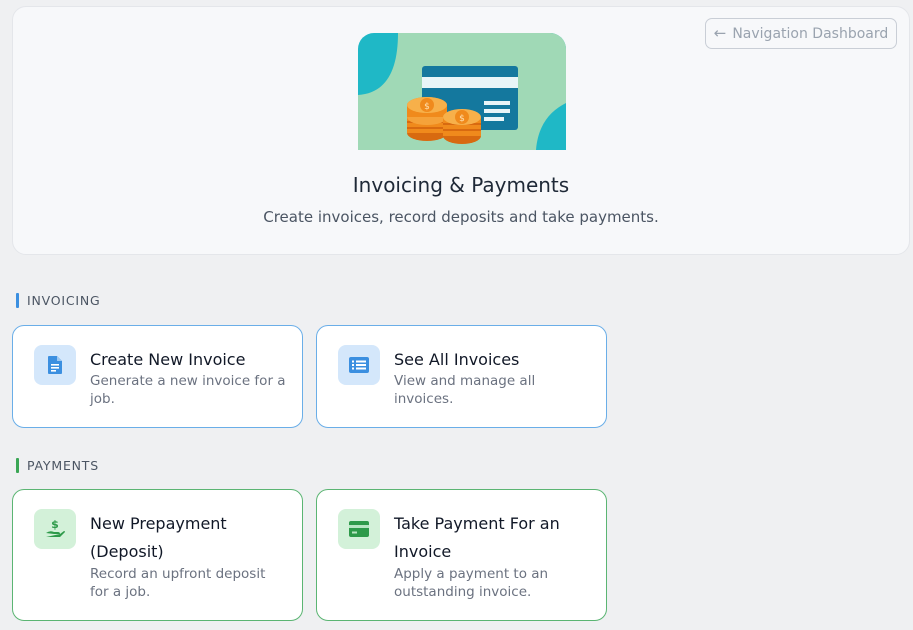 The width and height of the screenshot is (913, 630). Describe the element at coordinates (57, 465) in the screenshot. I see `section-label-payments: PAYMENTS` at that location.